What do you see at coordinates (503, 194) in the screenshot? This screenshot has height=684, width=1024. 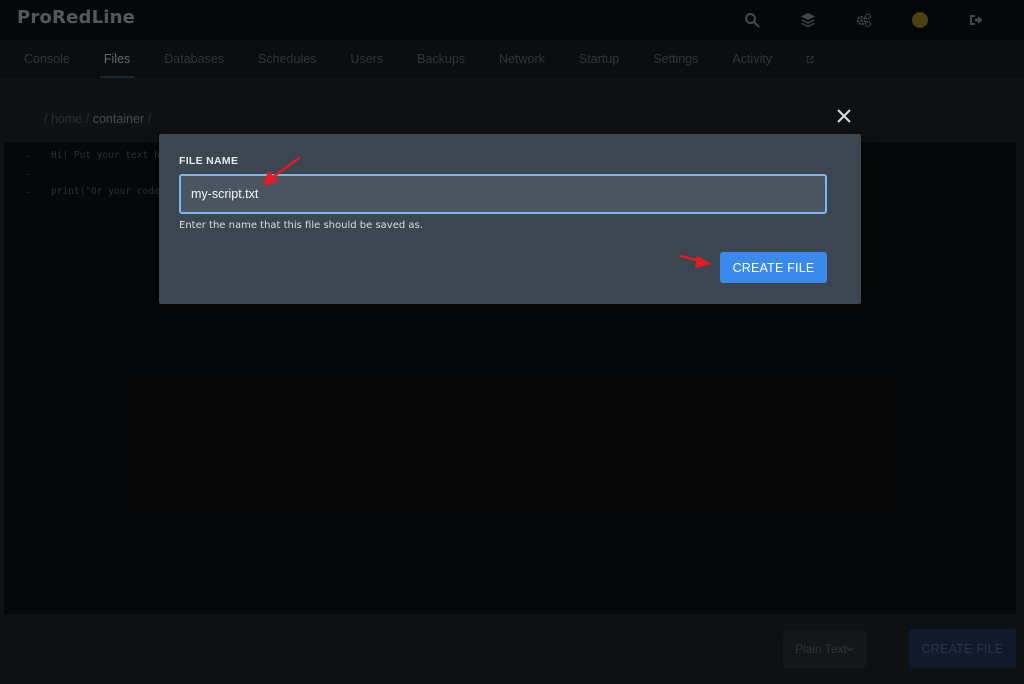 I see `file-name-input` at bounding box center [503, 194].